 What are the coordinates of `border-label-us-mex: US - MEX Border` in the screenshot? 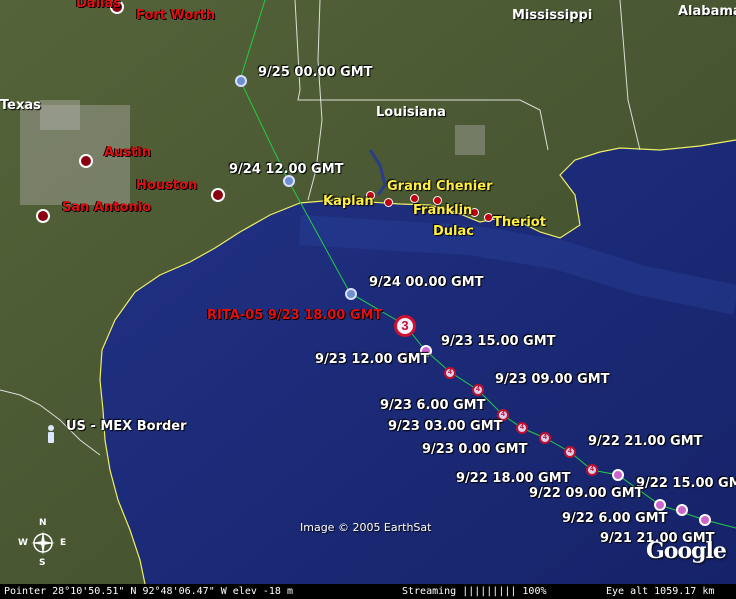 It's located at (126, 426).